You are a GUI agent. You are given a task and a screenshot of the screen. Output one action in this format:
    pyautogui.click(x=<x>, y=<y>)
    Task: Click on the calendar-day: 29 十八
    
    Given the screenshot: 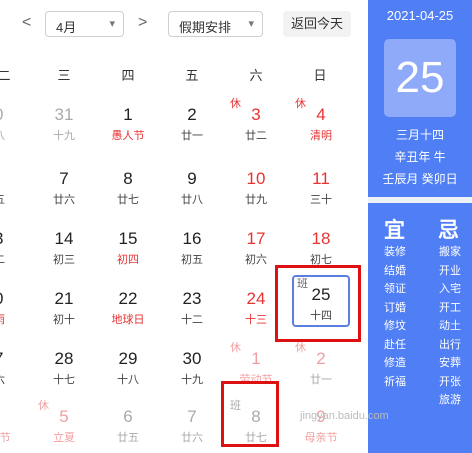 What is the action you would take?
    pyautogui.click(x=128, y=367)
    